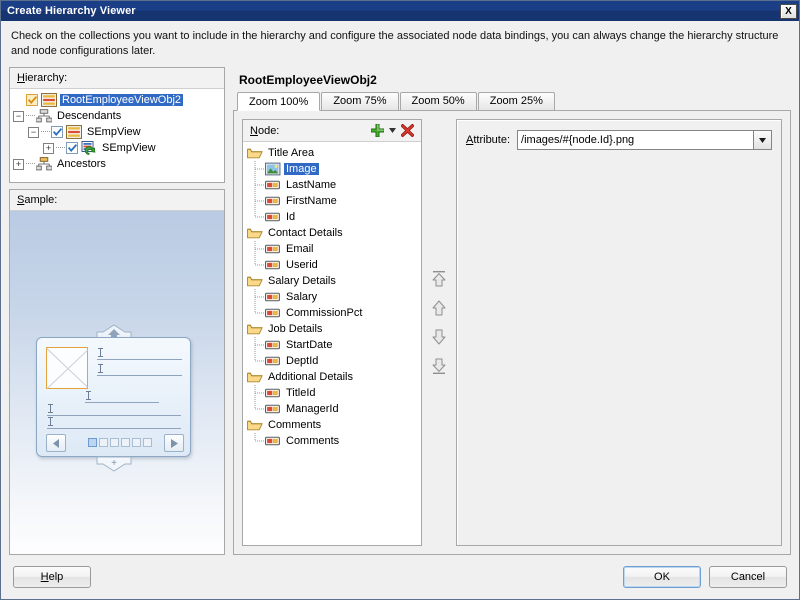  I want to click on node-tree-row: Email, so click(333, 249).